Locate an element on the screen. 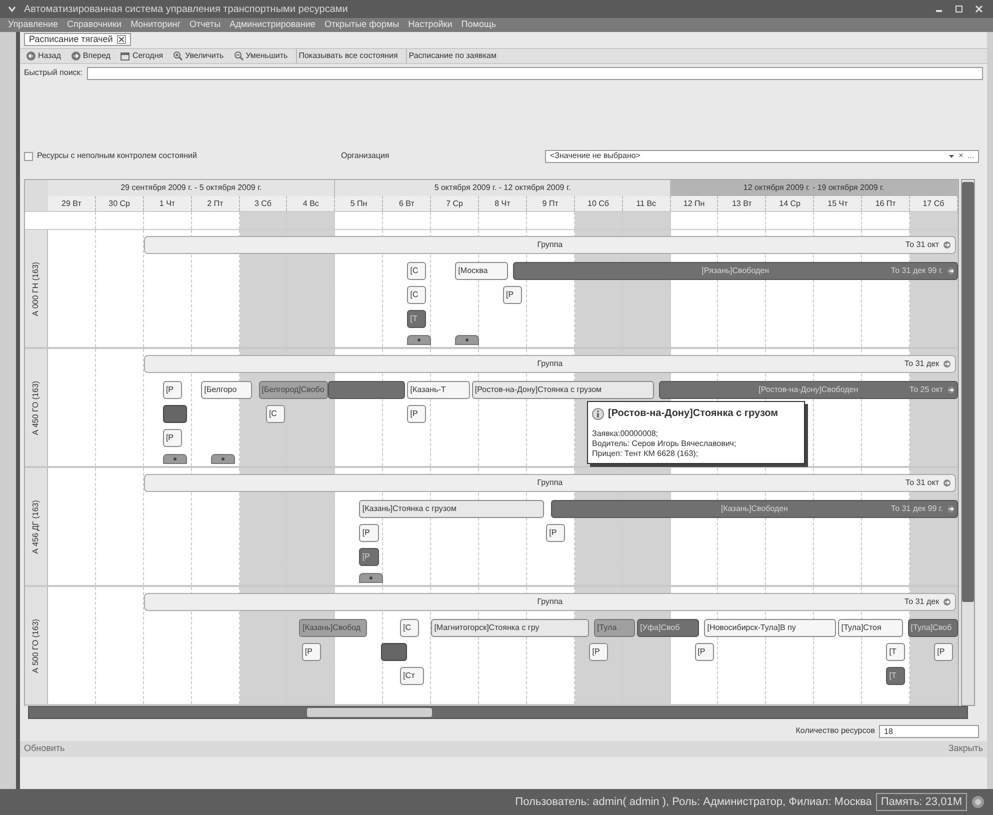 The width and height of the screenshot is (993, 815). menu-item: Управление is located at coordinates (33, 25).